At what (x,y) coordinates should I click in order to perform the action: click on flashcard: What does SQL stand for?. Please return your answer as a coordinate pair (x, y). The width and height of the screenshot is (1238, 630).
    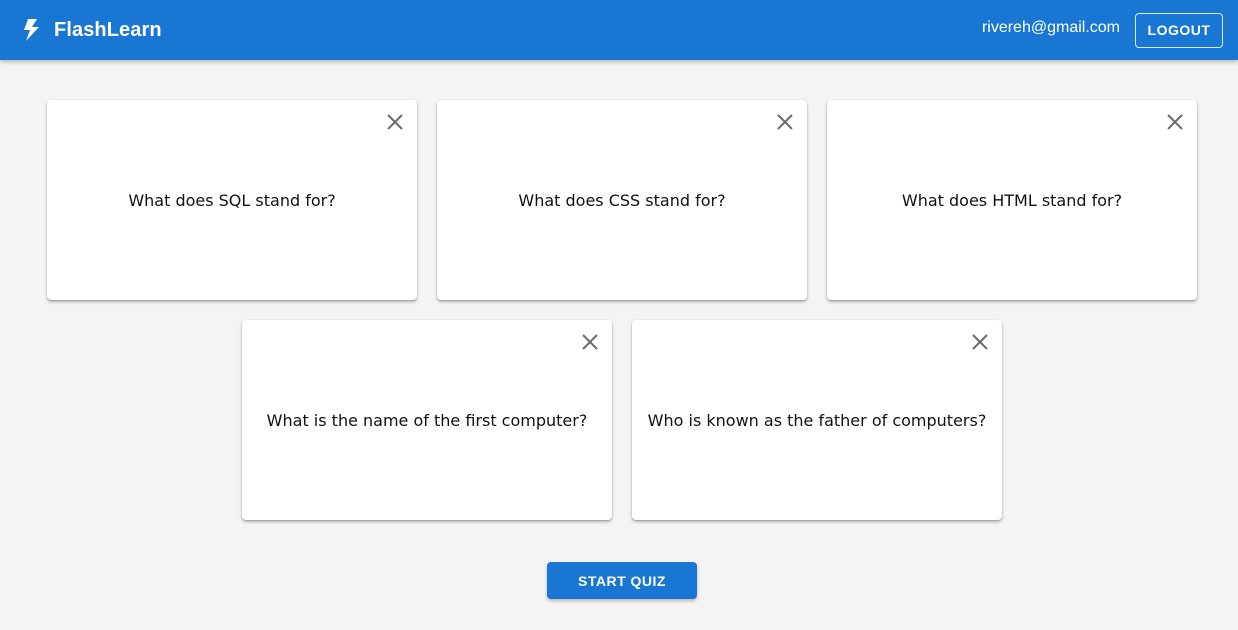
    Looking at the image, I should click on (232, 200).